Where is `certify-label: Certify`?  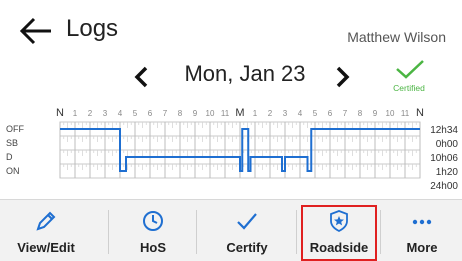 certify-label: Certify is located at coordinates (247, 247).